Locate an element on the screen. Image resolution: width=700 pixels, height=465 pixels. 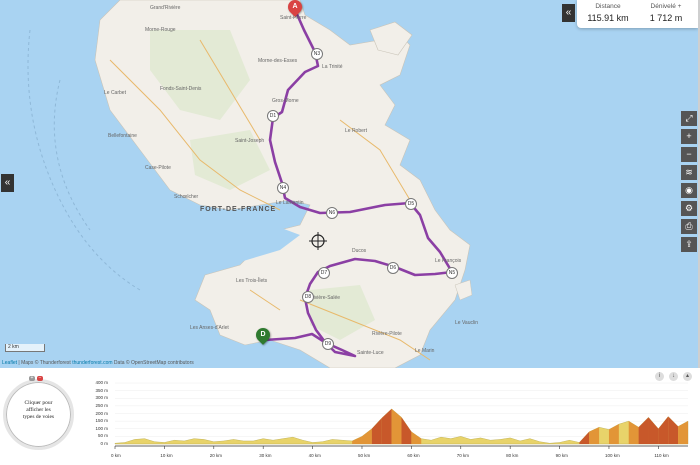
scale-bar: 2 km is located at coordinates (25, 348).